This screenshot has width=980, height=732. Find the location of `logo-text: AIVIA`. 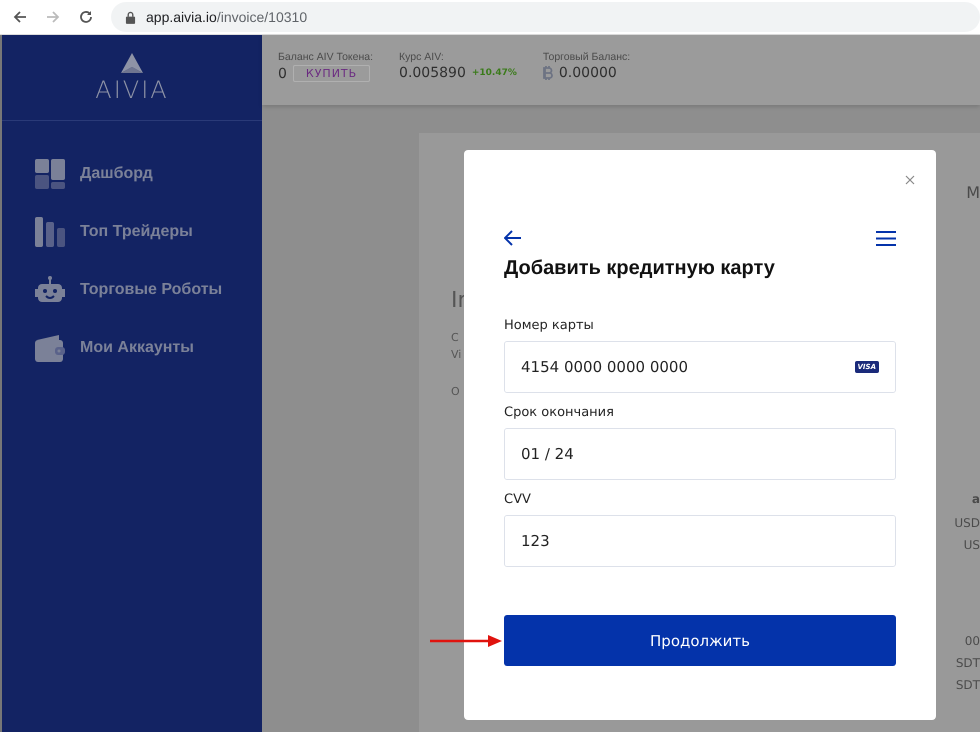

logo-text: AIVIA is located at coordinates (132, 89).